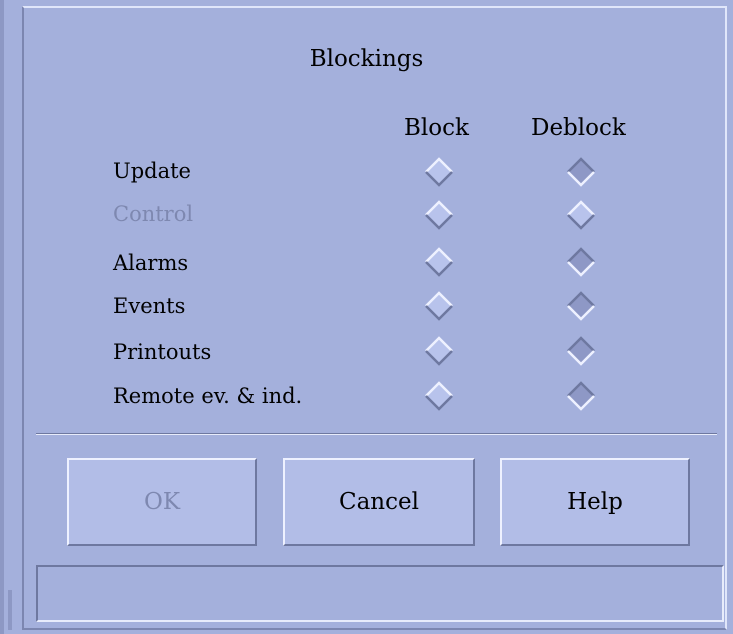 Image resolution: width=733 pixels, height=634 pixels. I want to click on ok-button: OK, so click(162, 502).